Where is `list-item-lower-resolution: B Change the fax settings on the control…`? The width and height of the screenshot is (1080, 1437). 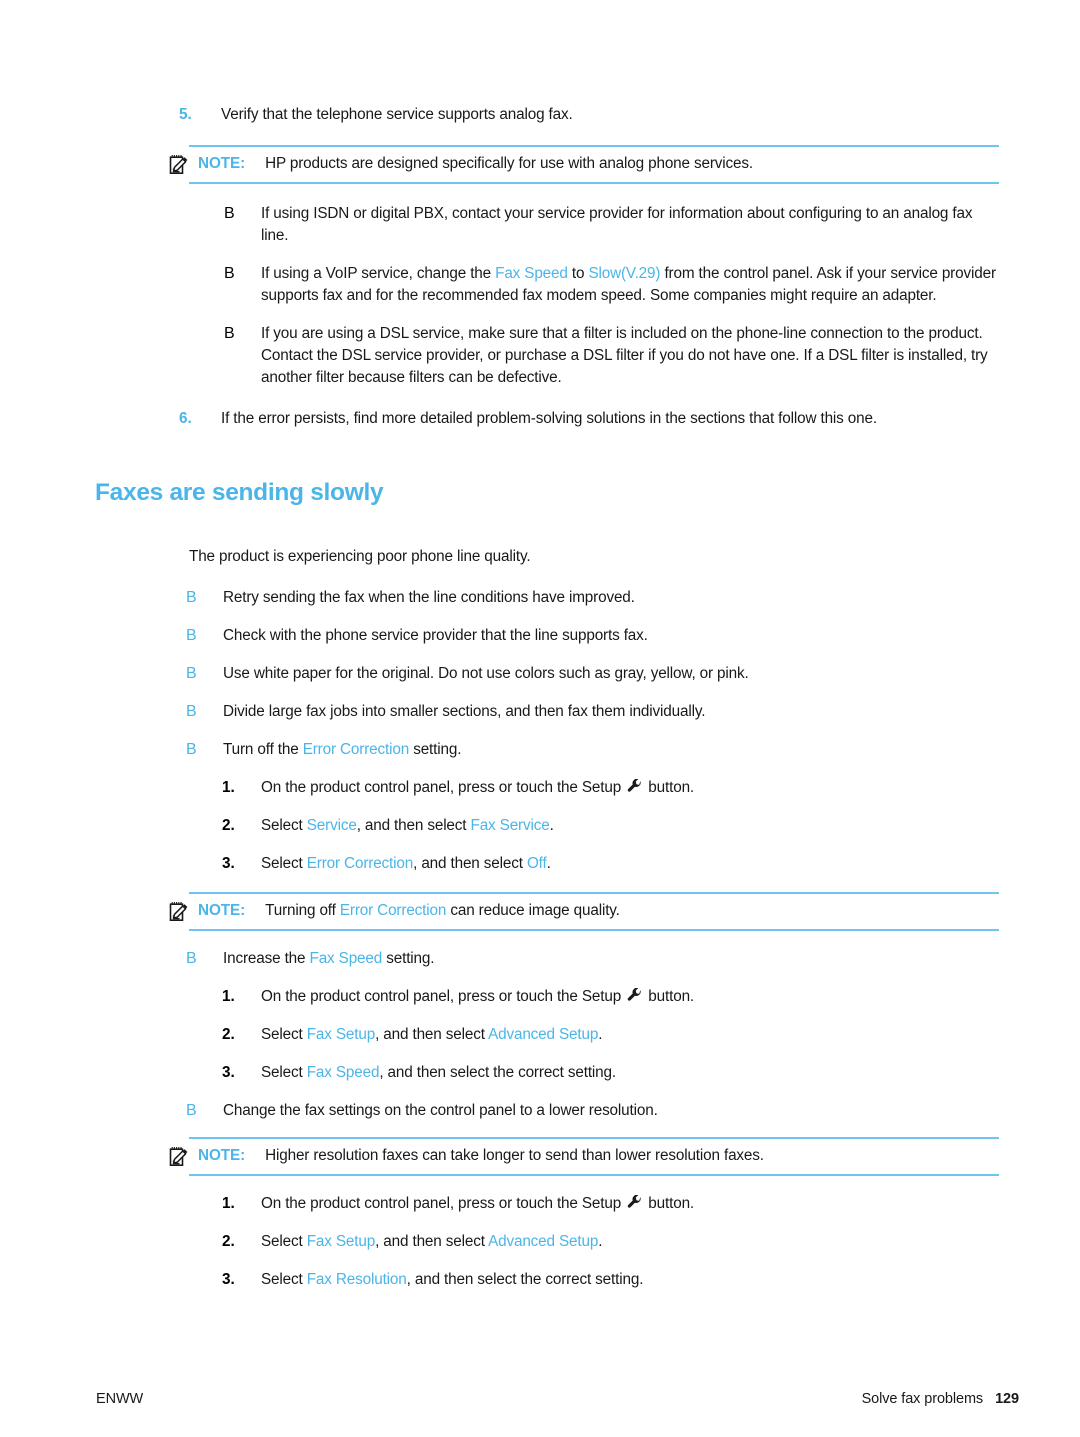
list-item-lower-resolution: B Change the fax settings on the control… is located at coordinates (633, 1111).